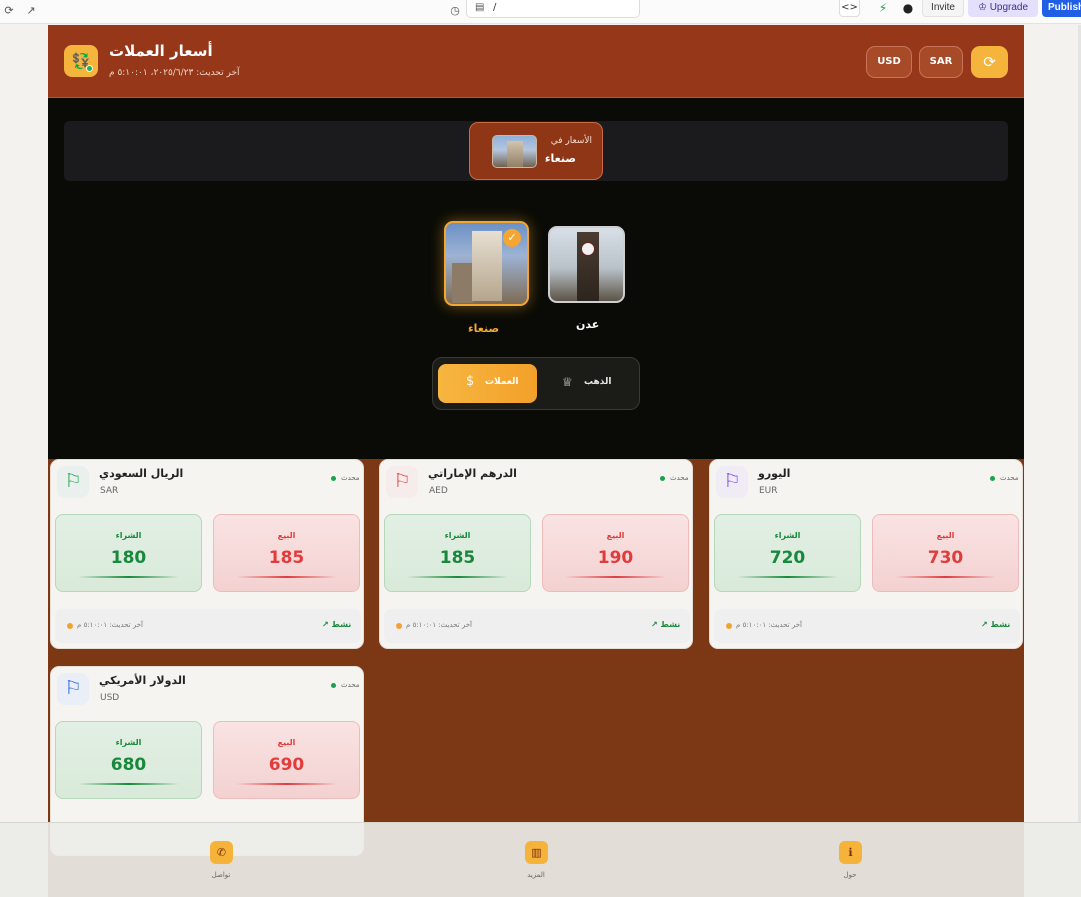  Describe the element at coordinates (1009, 7) in the screenshot. I see `upgrade-label: Upgrade` at that location.